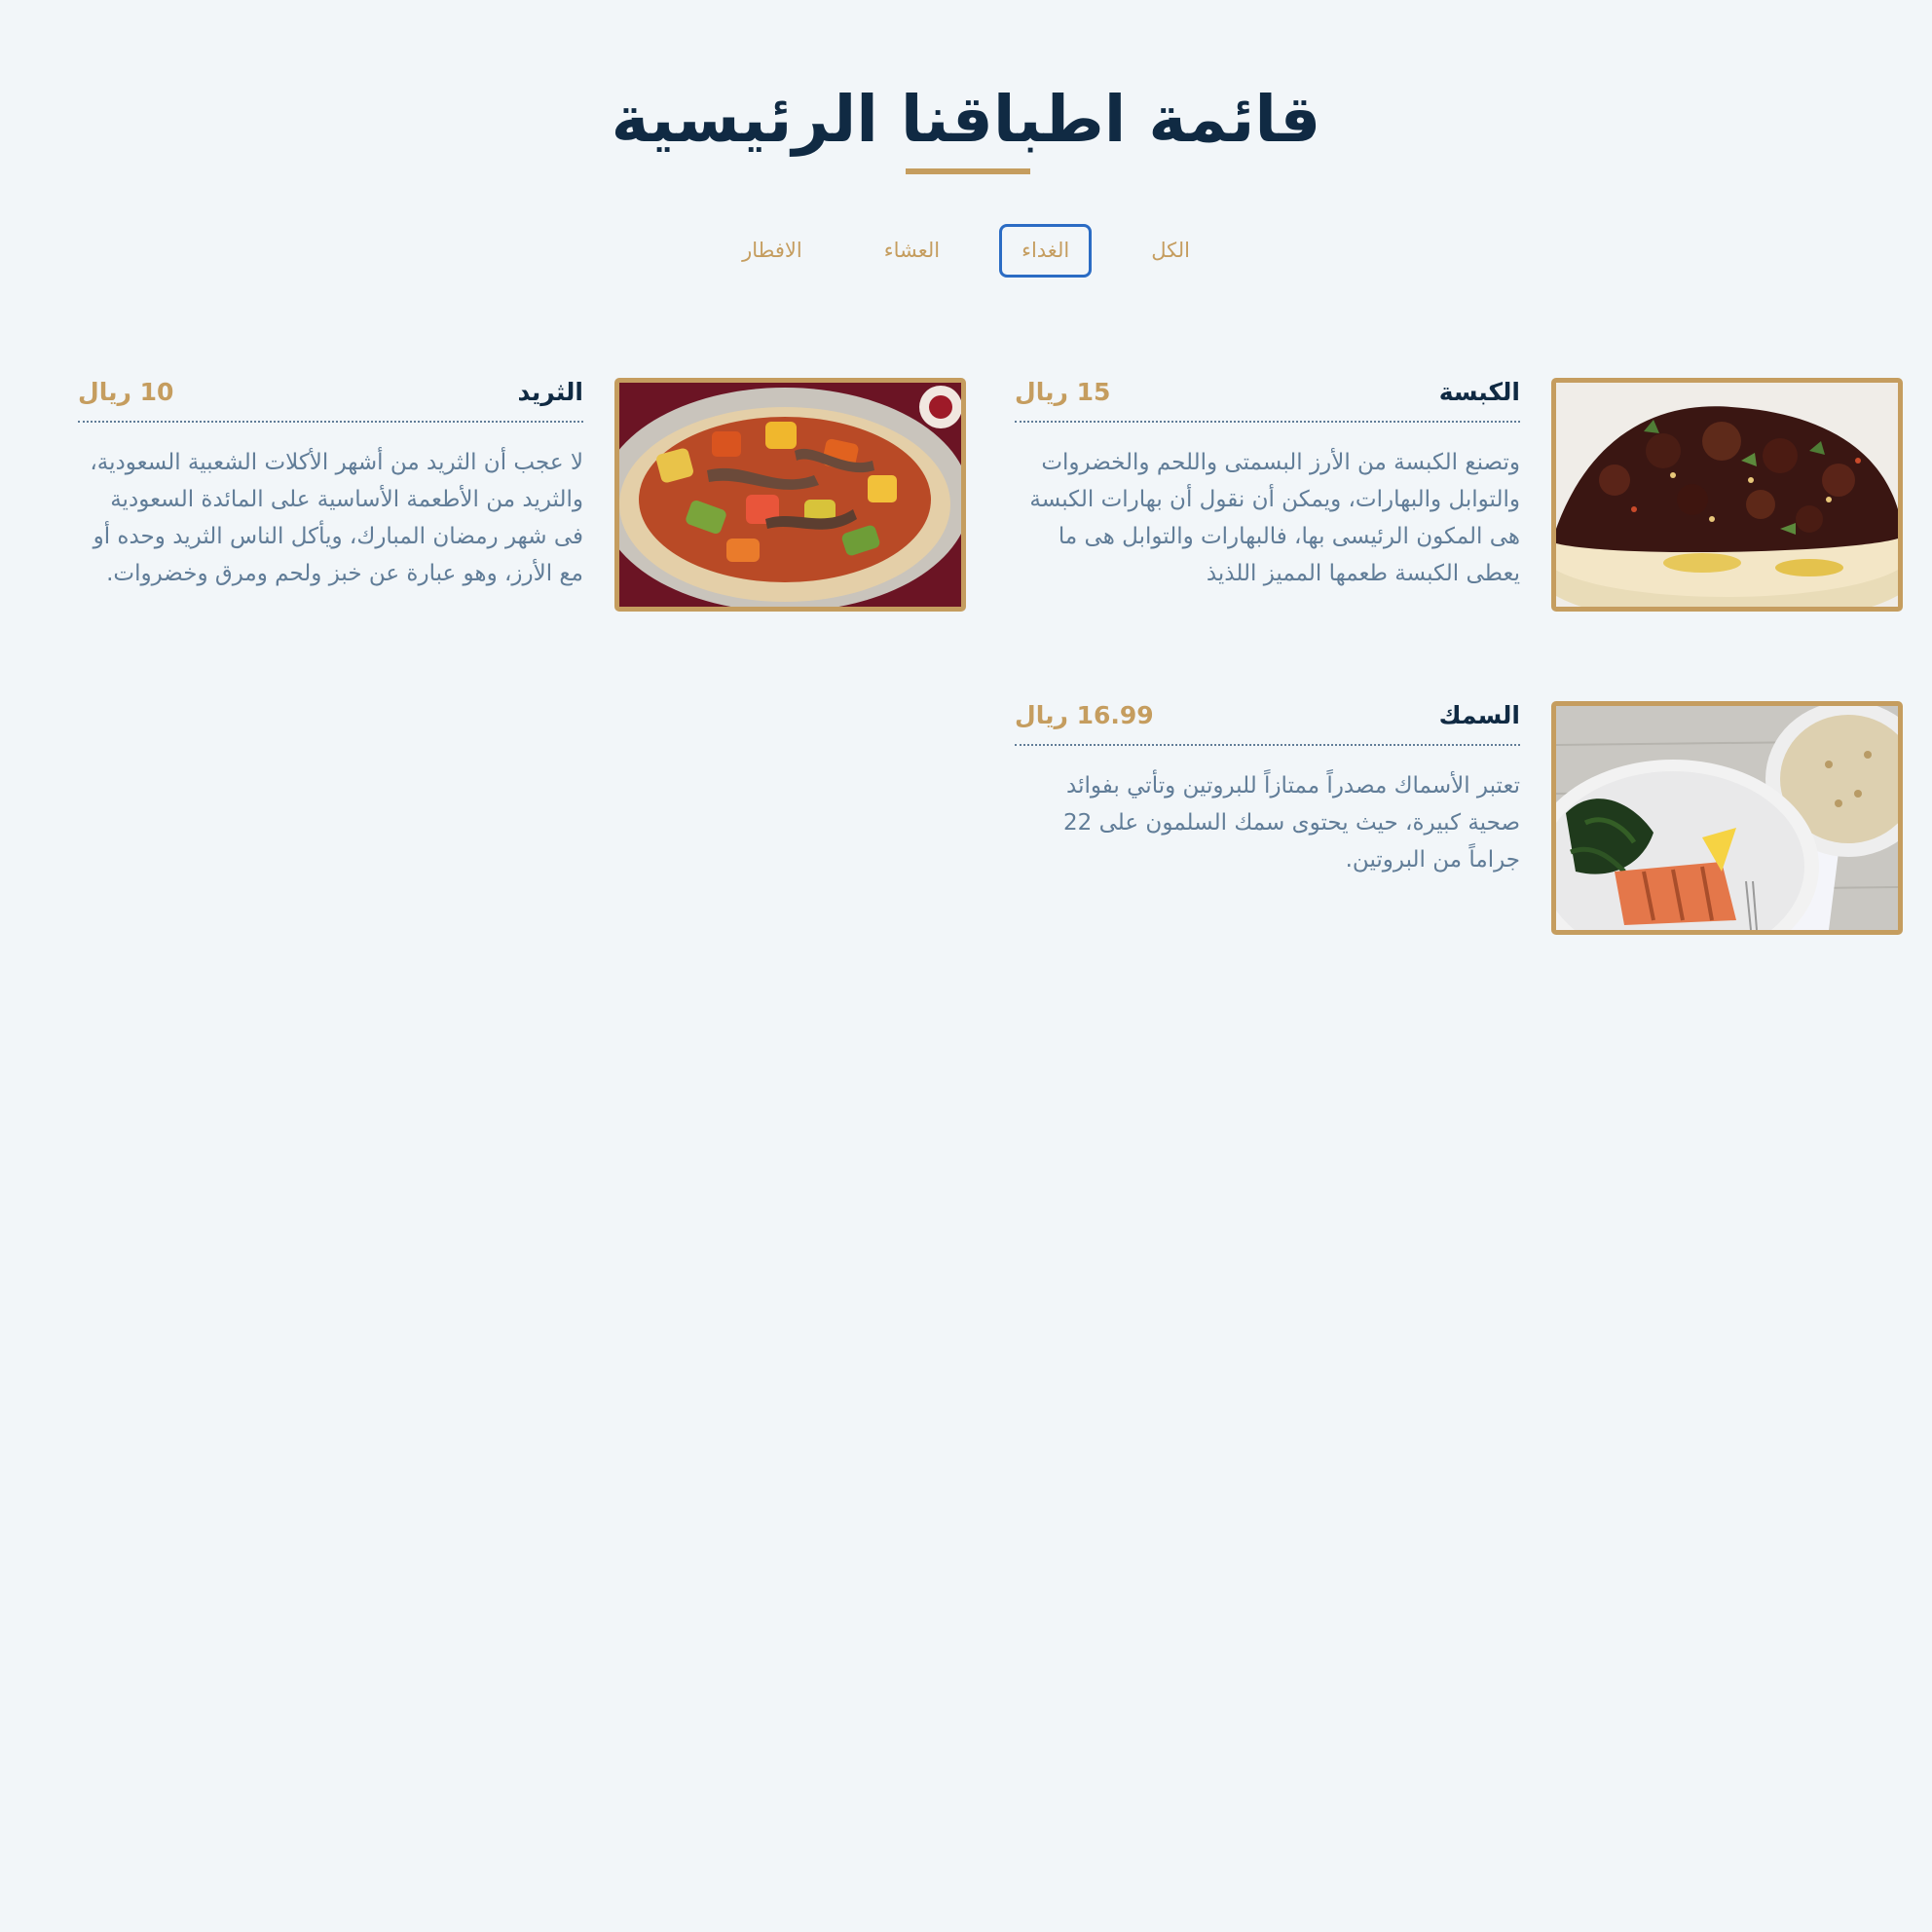 This screenshot has height=1932, width=1932. I want to click on item-header: الثريد 10 ريال, so click(330, 400).